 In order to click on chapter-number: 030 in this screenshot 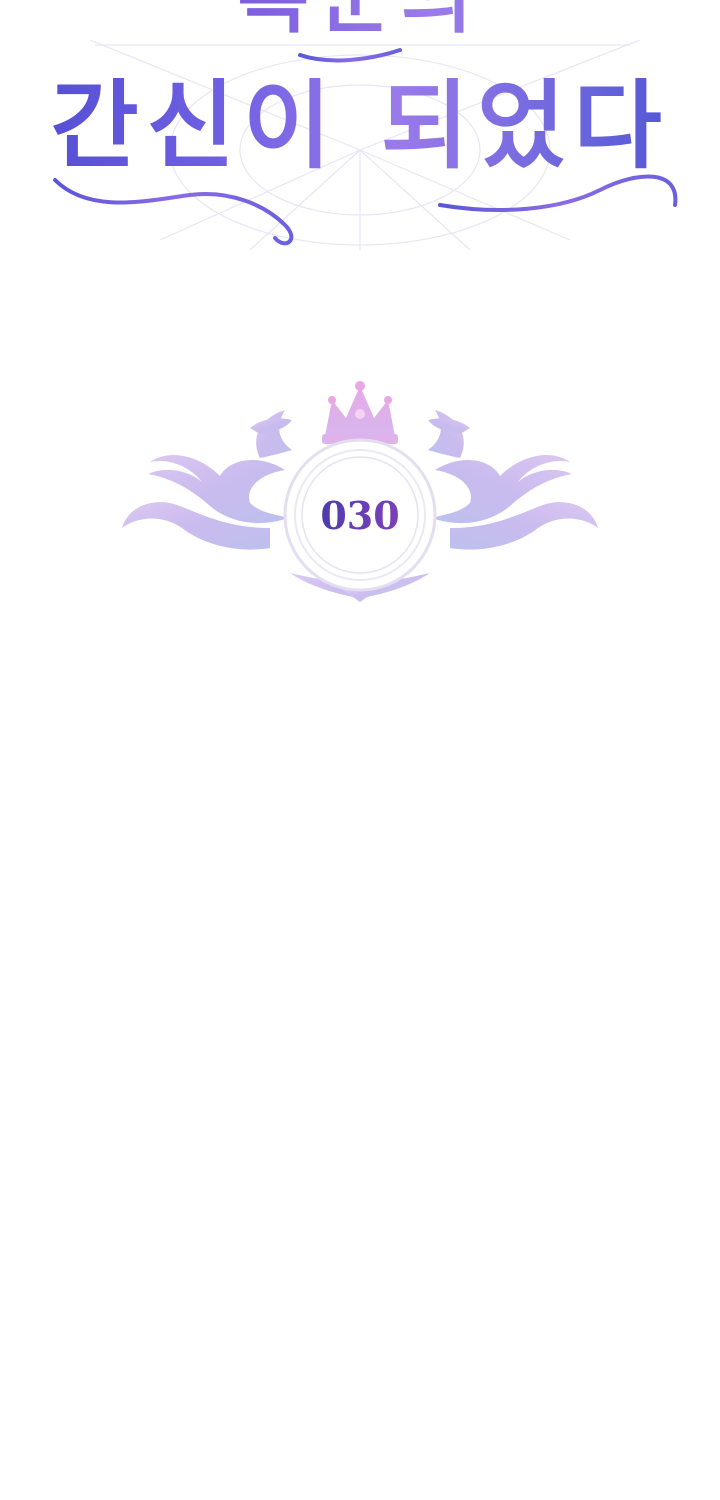, I will do `click(360, 516)`.